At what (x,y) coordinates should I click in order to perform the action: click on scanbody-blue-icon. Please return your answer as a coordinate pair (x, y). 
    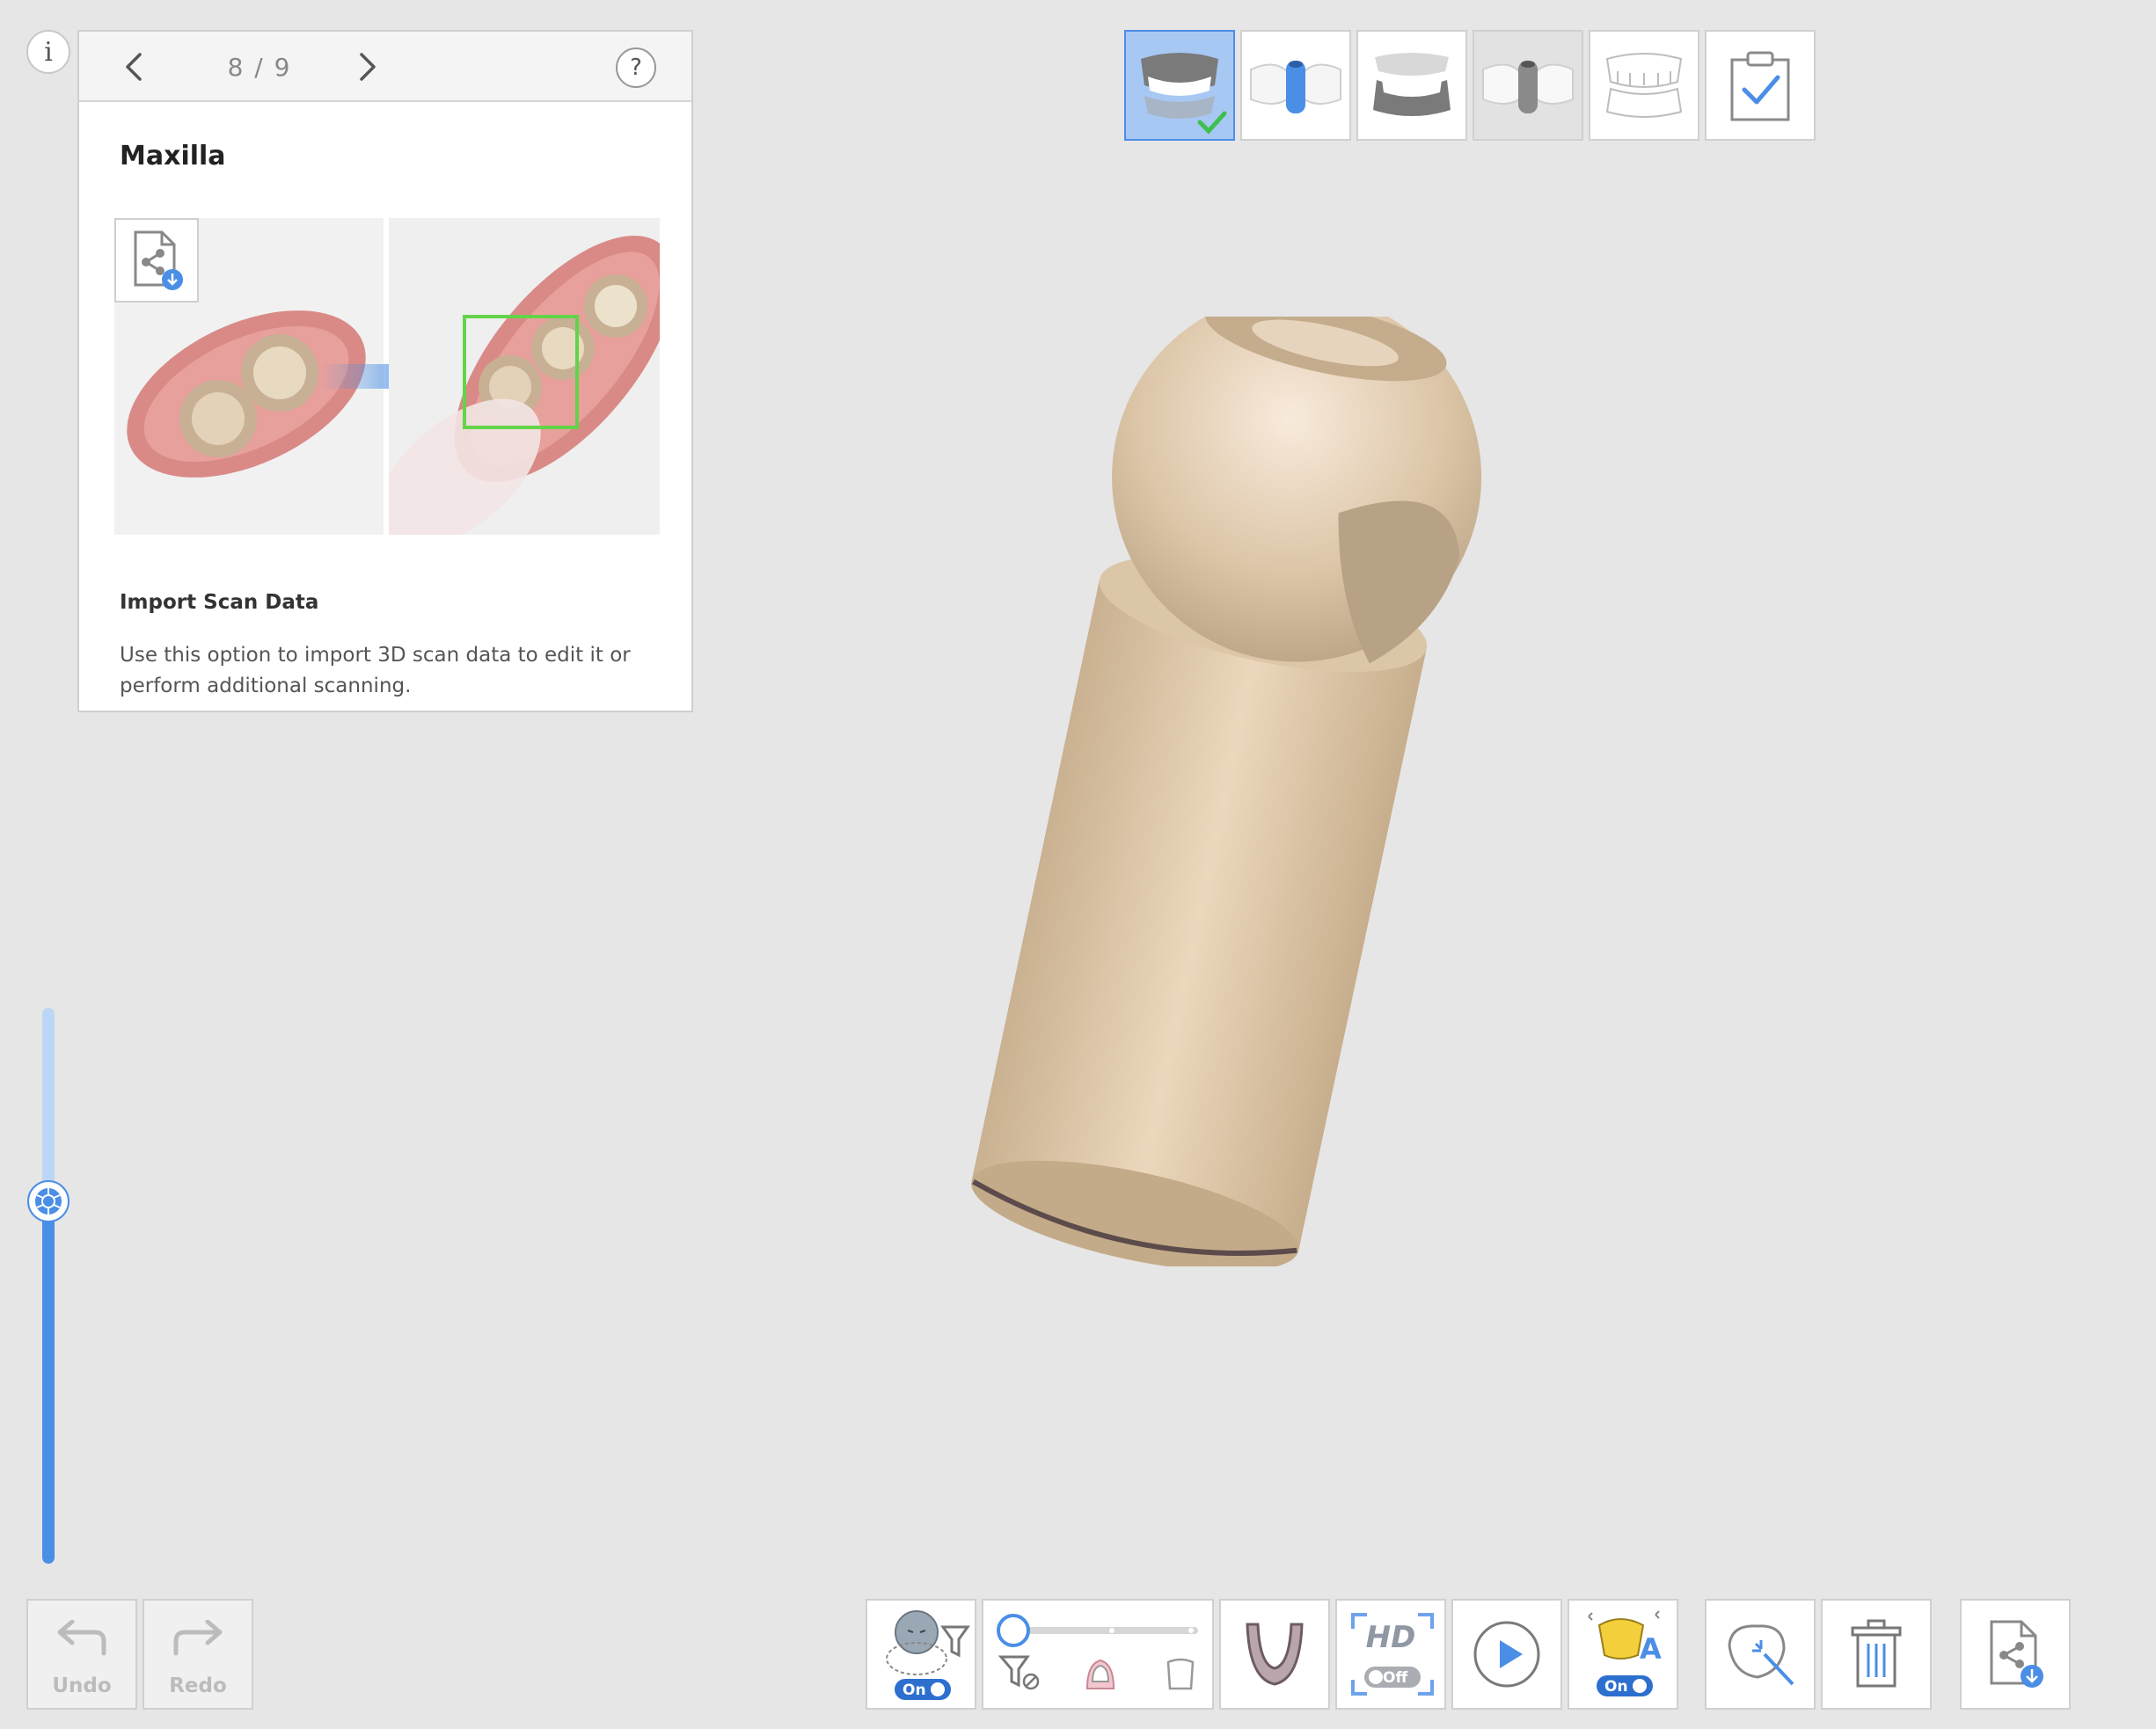
    Looking at the image, I should click on (1295, 87).